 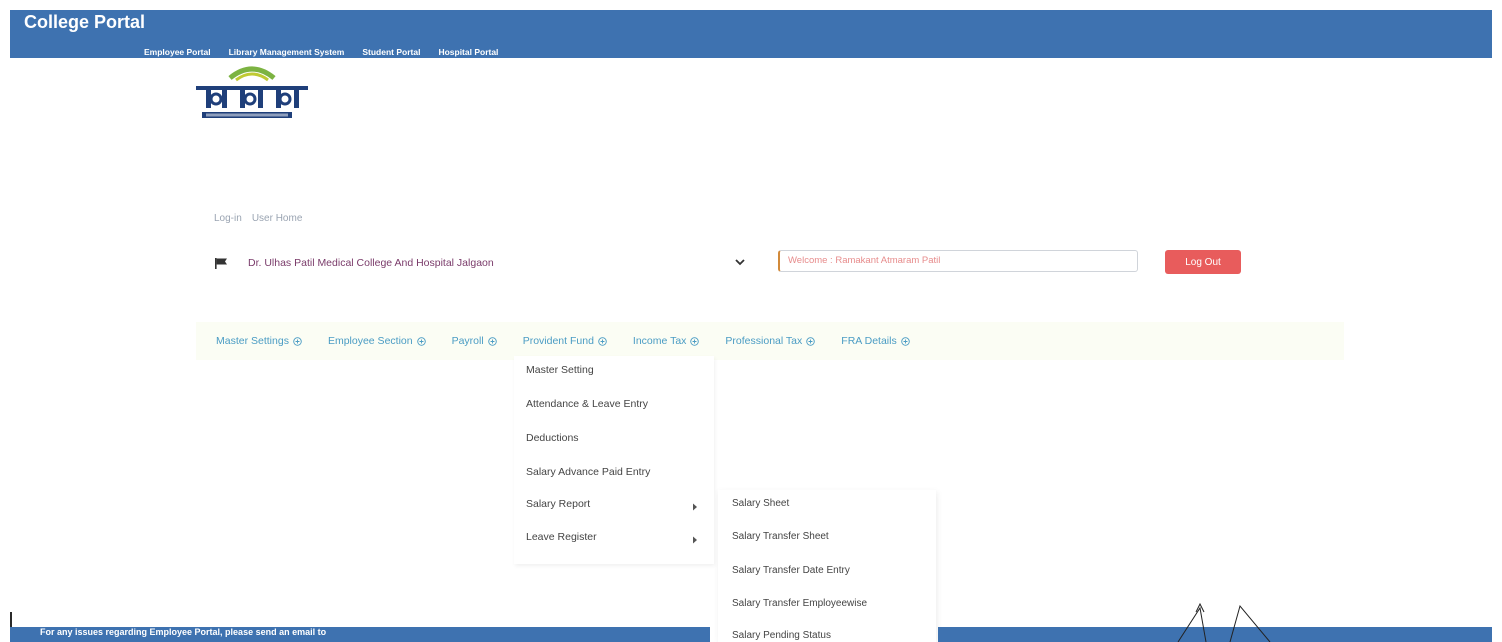 I want to click on submenu-salary-transfer-date-entry: Salary Transfer Date Entry, so click(x=791, y=570).